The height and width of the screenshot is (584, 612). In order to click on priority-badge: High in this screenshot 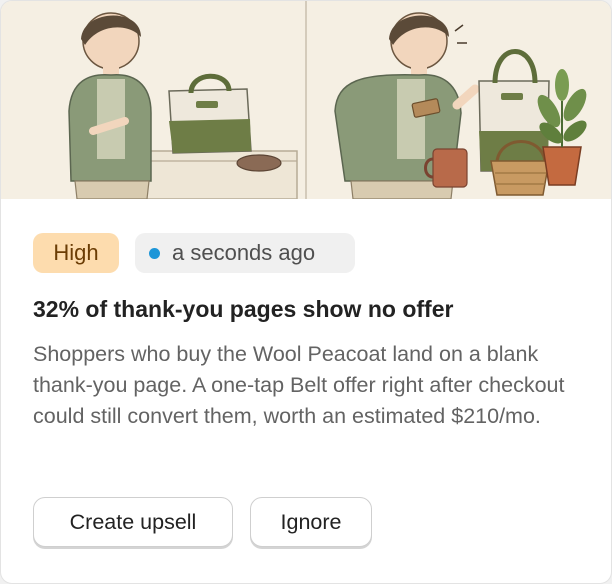, I will do `click(76, 253)`.